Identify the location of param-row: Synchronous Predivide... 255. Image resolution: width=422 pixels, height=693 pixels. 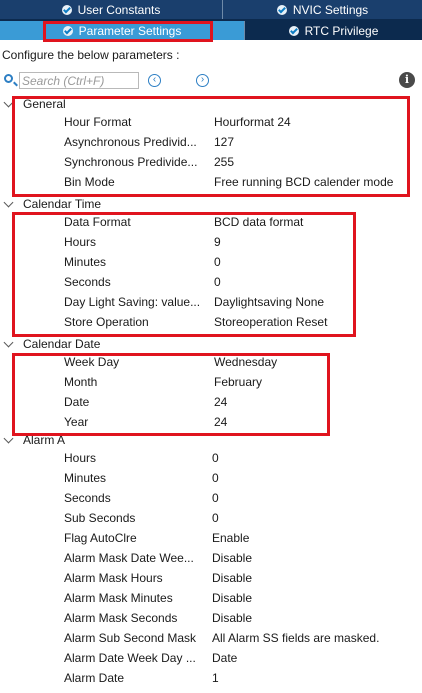
(211, 162).